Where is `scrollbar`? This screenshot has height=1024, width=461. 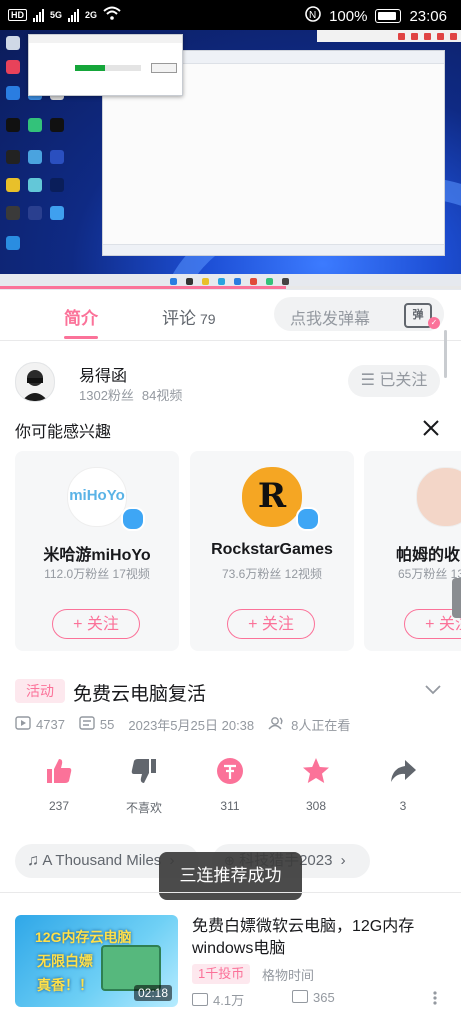 scrollbar is located at coordinates (445, 354).